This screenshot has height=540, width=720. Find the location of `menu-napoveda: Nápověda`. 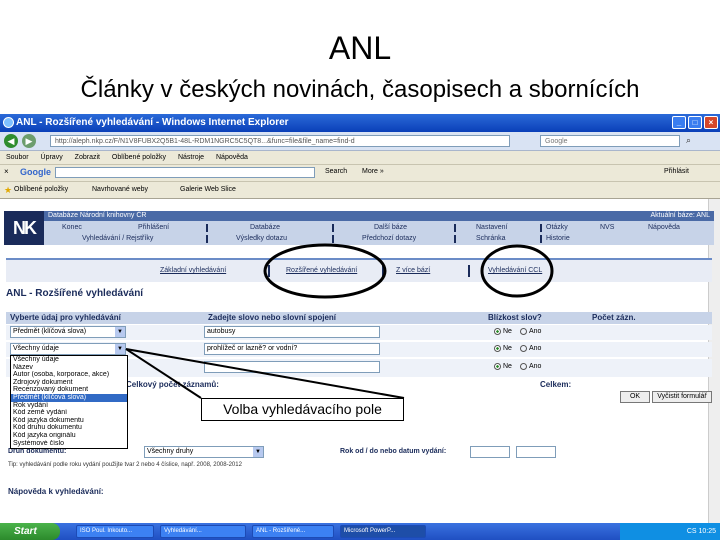

menu-napoveda: Nápověda is located at coordinates (232, 157).